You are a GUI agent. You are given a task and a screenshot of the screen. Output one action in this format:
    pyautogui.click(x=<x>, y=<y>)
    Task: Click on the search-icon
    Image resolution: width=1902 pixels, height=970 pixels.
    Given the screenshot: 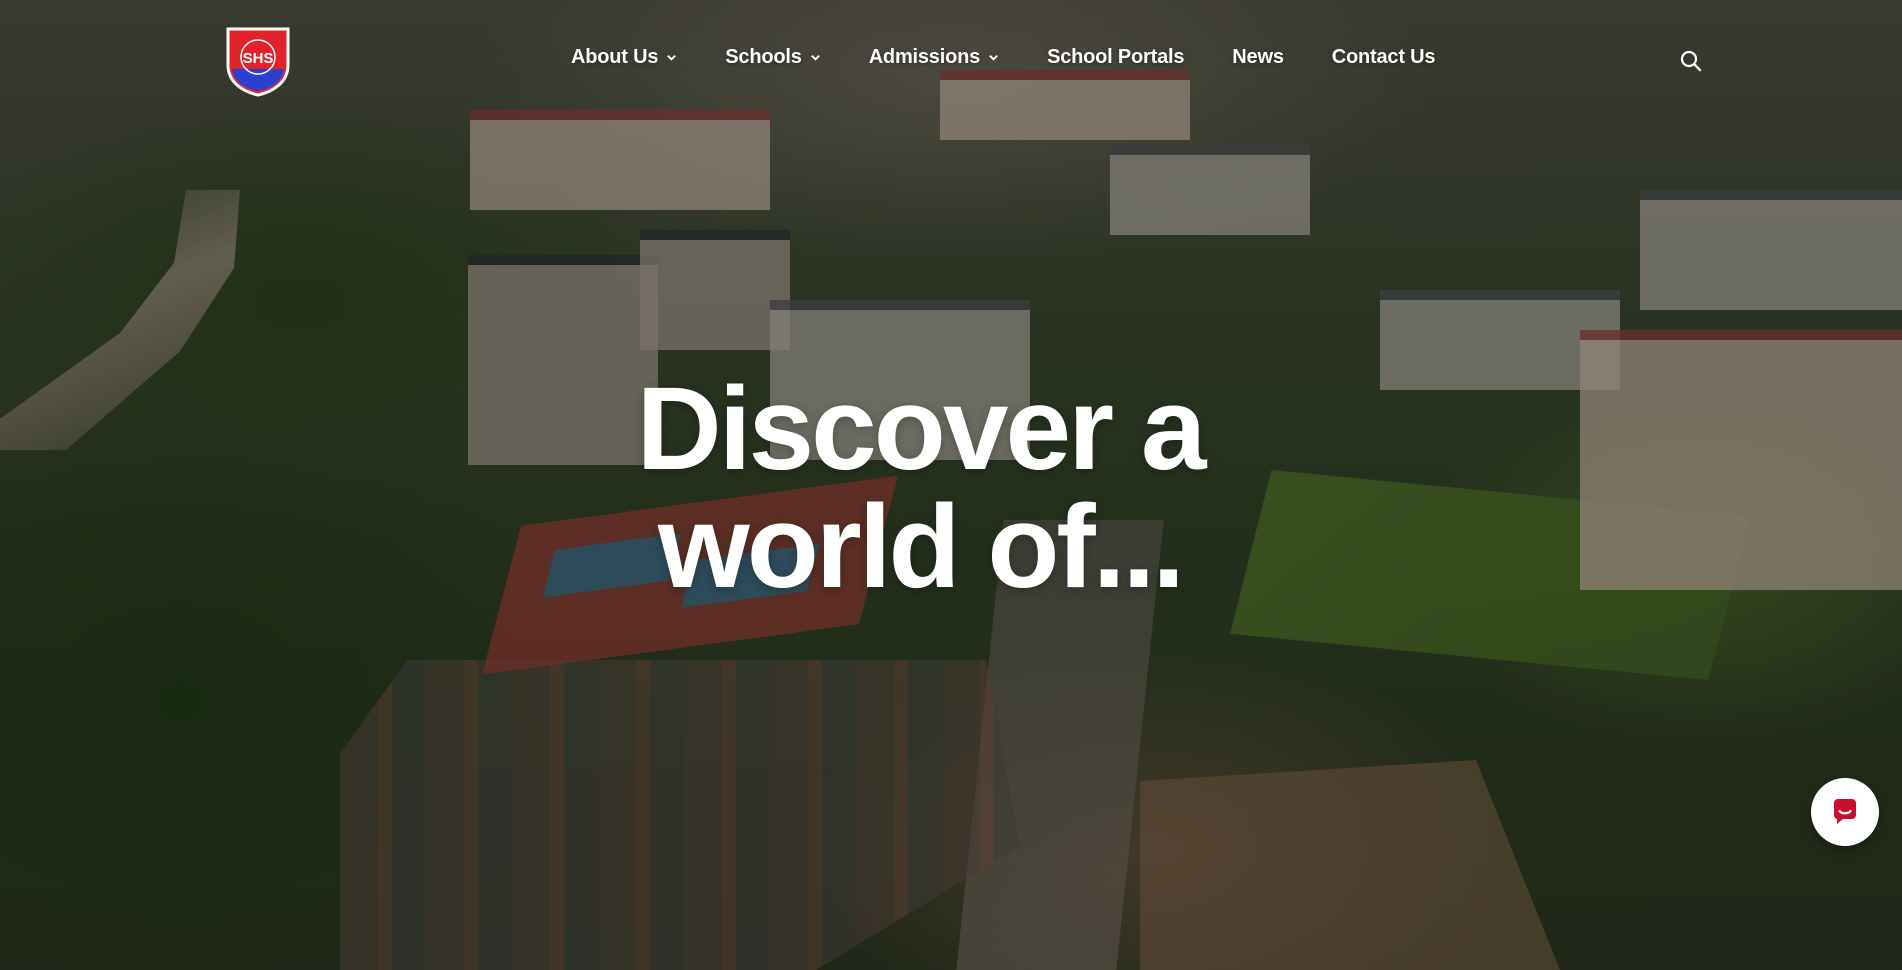 What is the action you would take?
    pyautogui.click(x=1691, y=61)
    